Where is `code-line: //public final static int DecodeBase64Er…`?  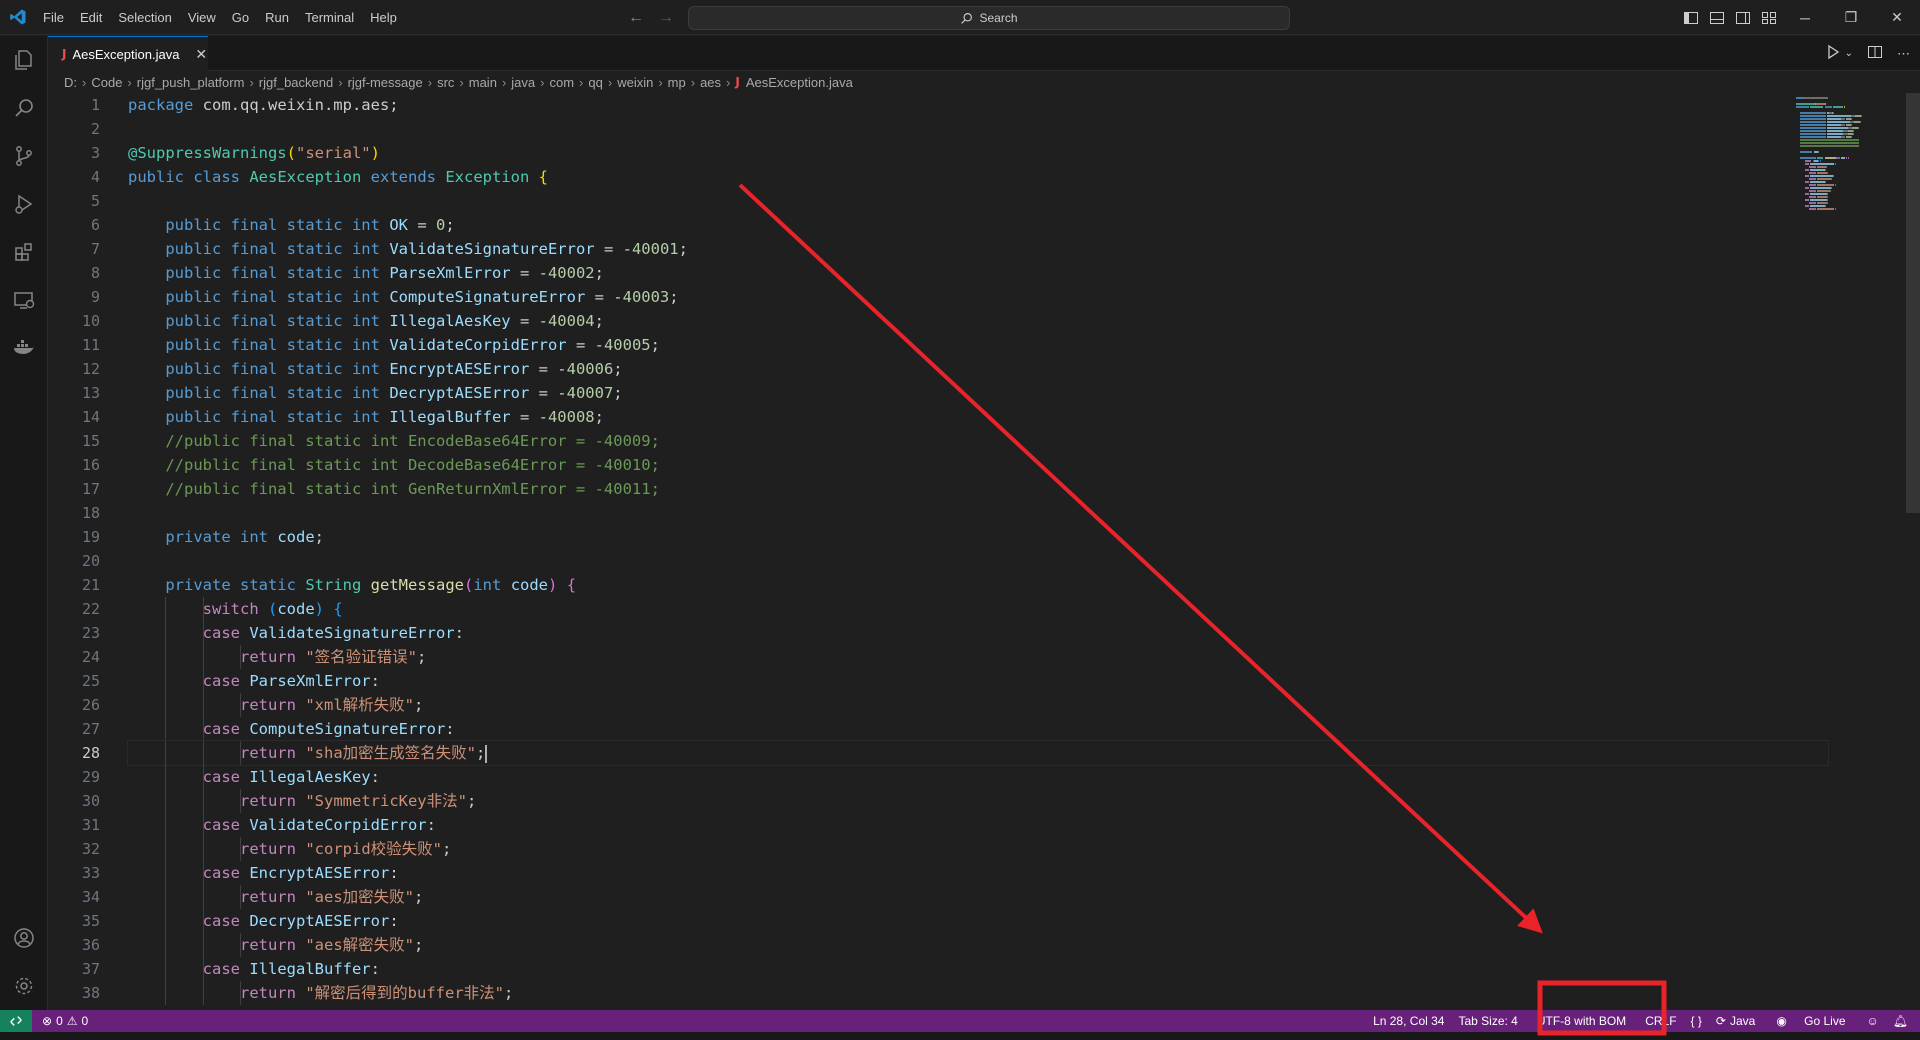
code-line: //public final static int DecodeBase64Er… is located at coordinates (978, 465).